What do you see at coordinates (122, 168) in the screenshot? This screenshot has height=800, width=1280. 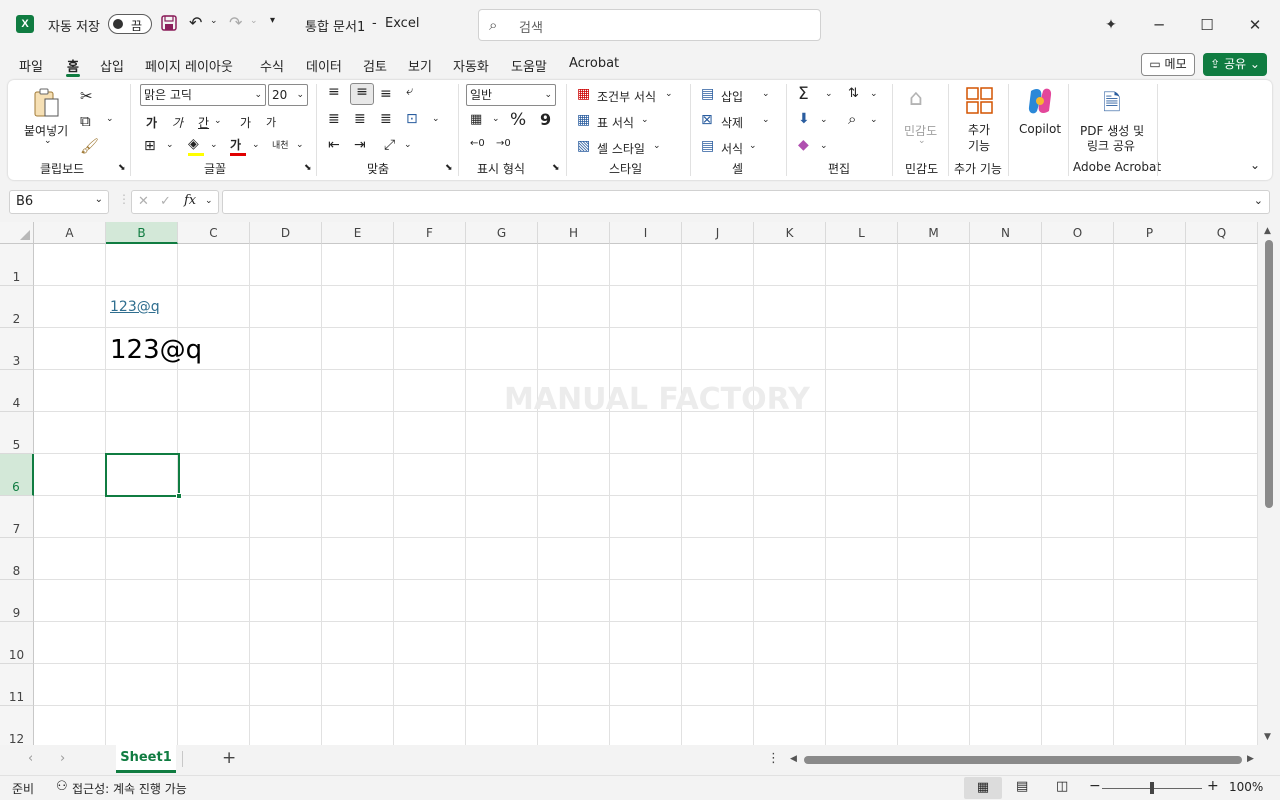 I see `clipboard-launcher-icon: ⬊` at bounding box center [122, 168].